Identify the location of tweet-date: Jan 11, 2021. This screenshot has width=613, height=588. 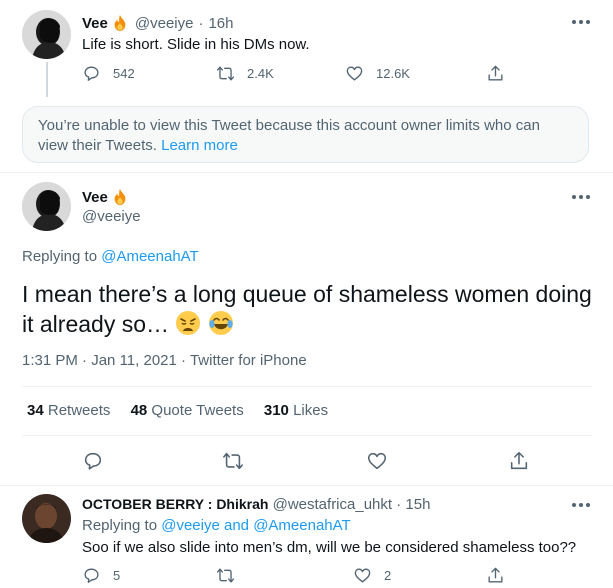
(134, 360).